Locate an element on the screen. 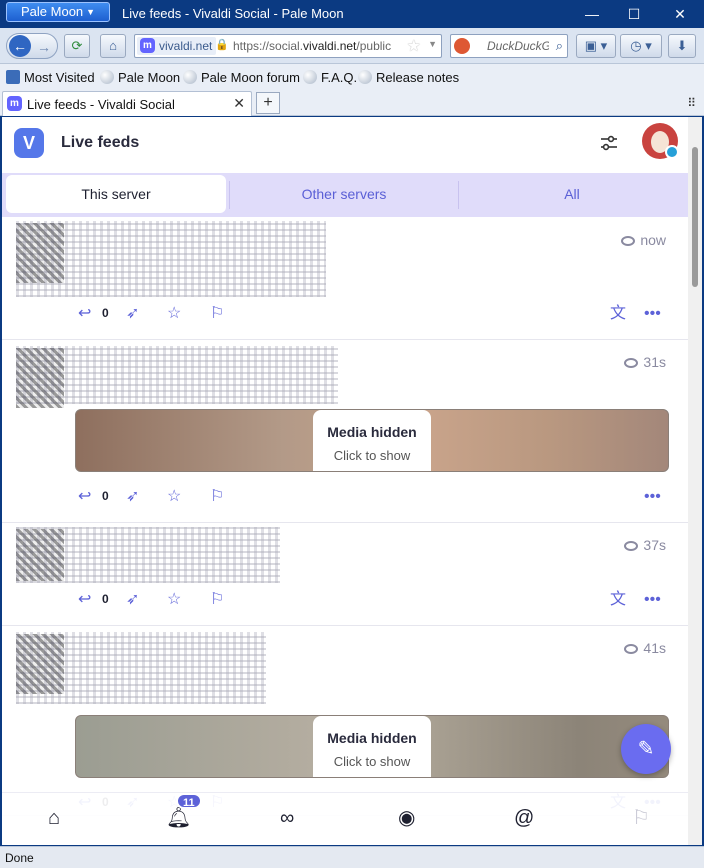 This screenshot has width=704, height=868. post-actions: ↩ 0 ➶ ☆ ⚐ 文 ••• is located at coordinates (373, 600).